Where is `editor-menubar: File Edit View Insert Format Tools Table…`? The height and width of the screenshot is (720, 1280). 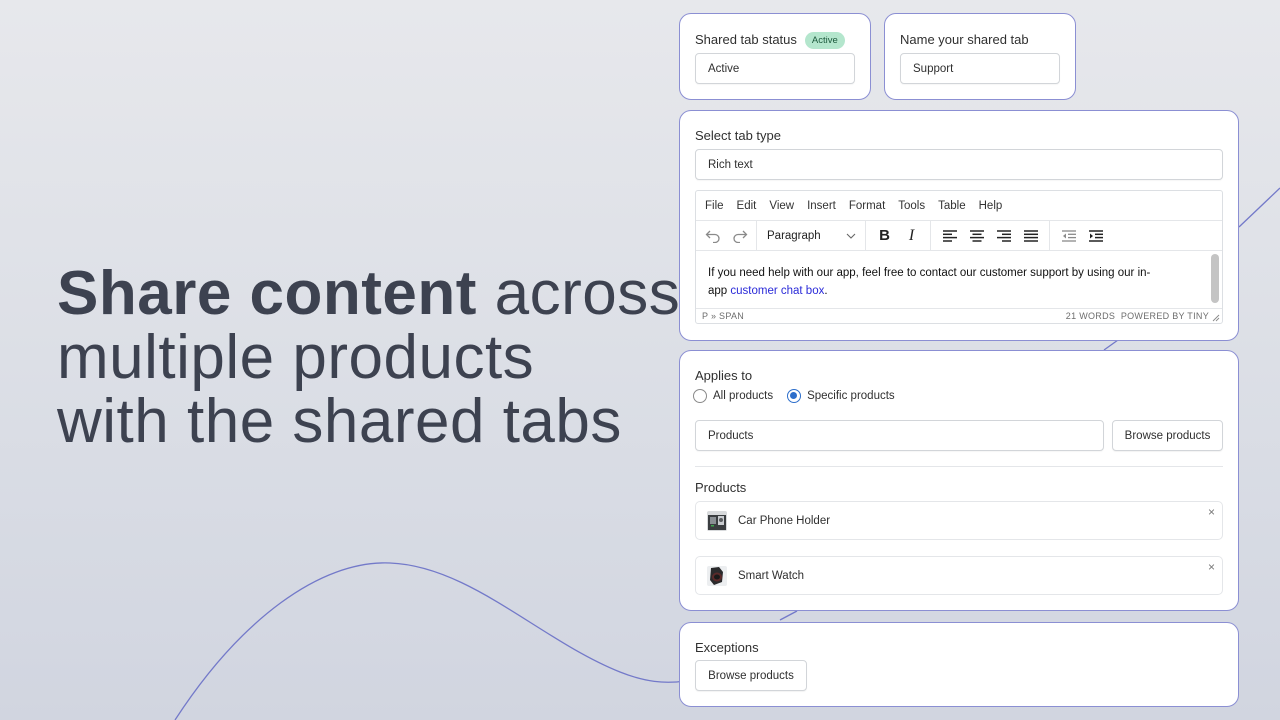 editor-menubar: File Edit View Insert Format Tools Table… is located at coordinates (959, 206).